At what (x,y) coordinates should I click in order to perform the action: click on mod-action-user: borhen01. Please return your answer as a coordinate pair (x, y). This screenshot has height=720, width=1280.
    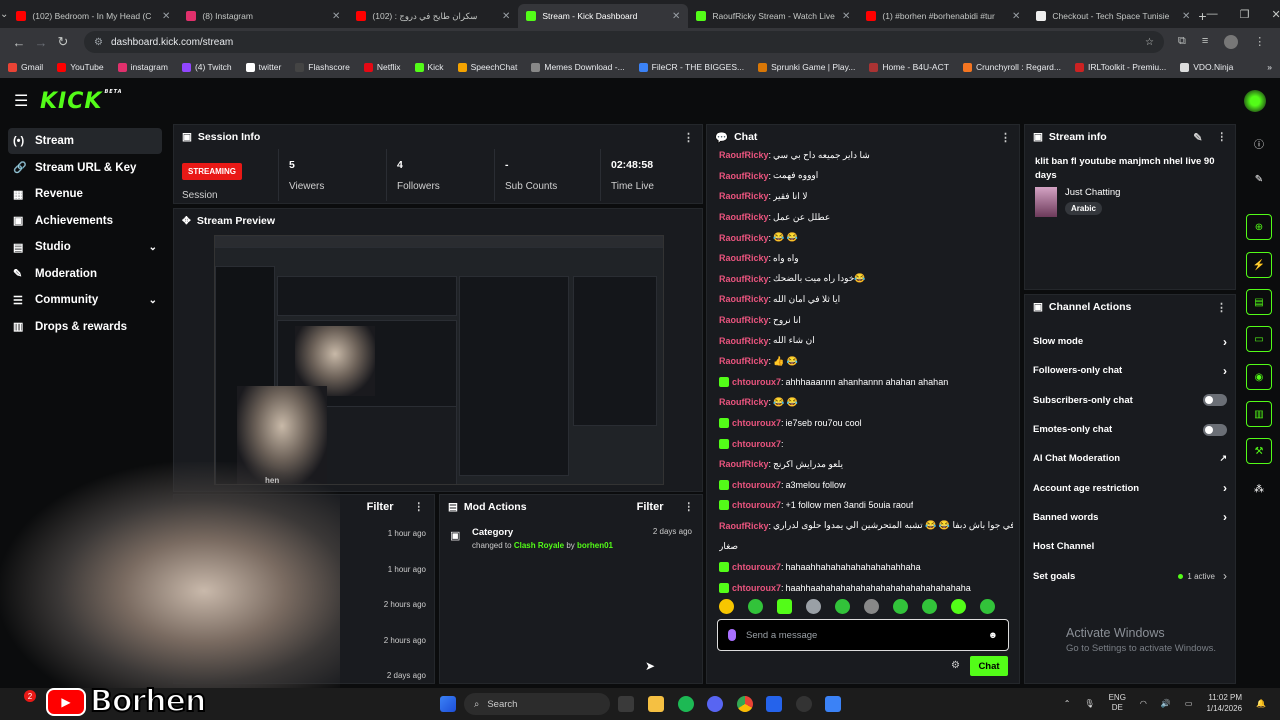
    Looking at the image, I should click on (595, 545).